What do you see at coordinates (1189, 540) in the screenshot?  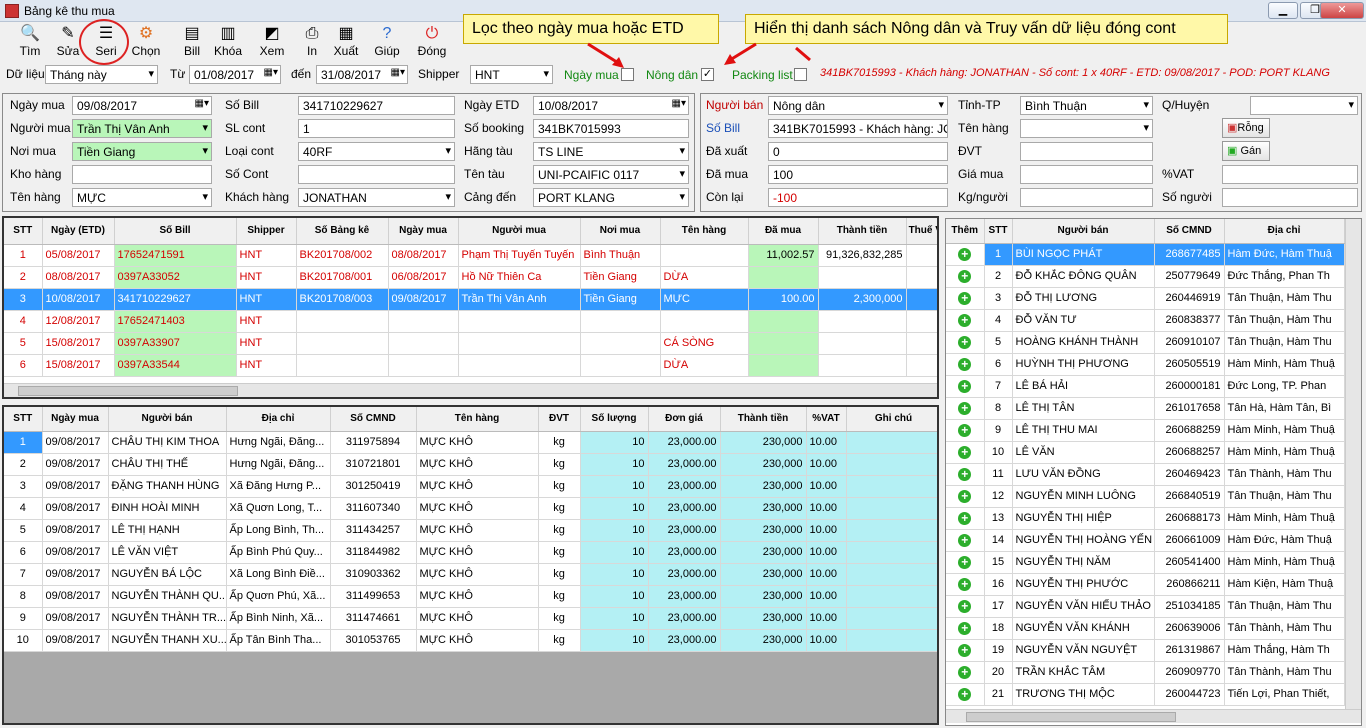 I see `table-cell: 260661009` at bounding box center [1189, 540].